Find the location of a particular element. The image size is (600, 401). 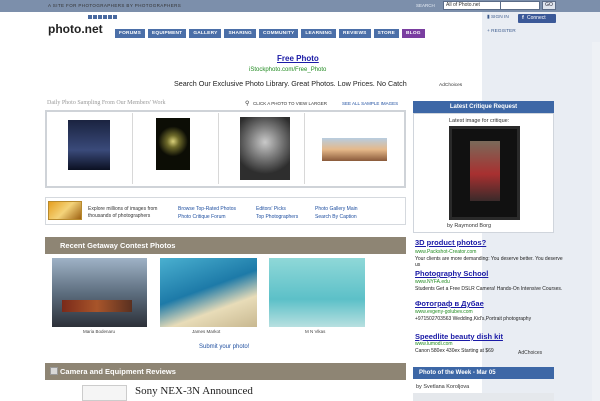

boats-shape is located at coordinates (97, 306).